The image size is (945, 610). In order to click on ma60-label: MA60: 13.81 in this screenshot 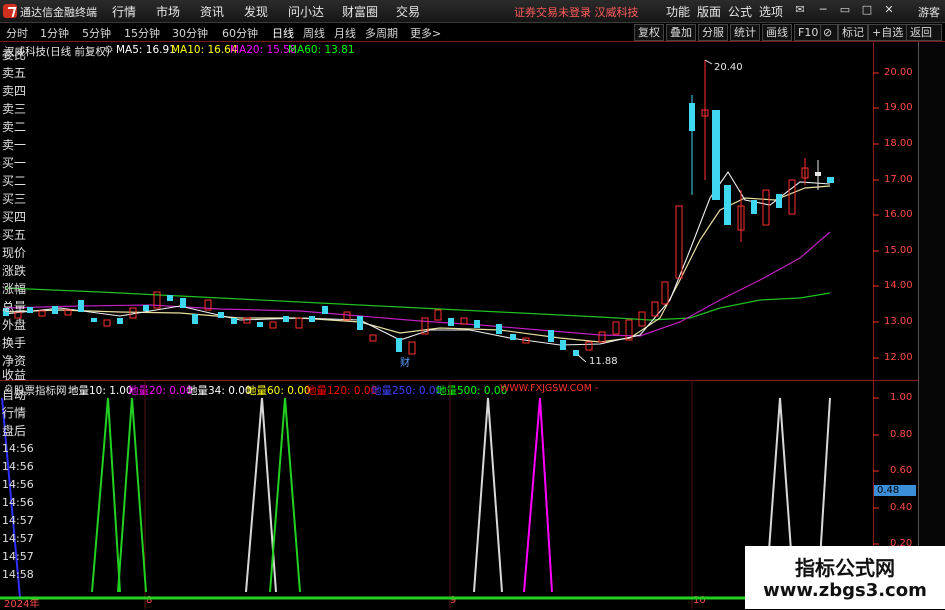, I will do `click(321, 50)`.